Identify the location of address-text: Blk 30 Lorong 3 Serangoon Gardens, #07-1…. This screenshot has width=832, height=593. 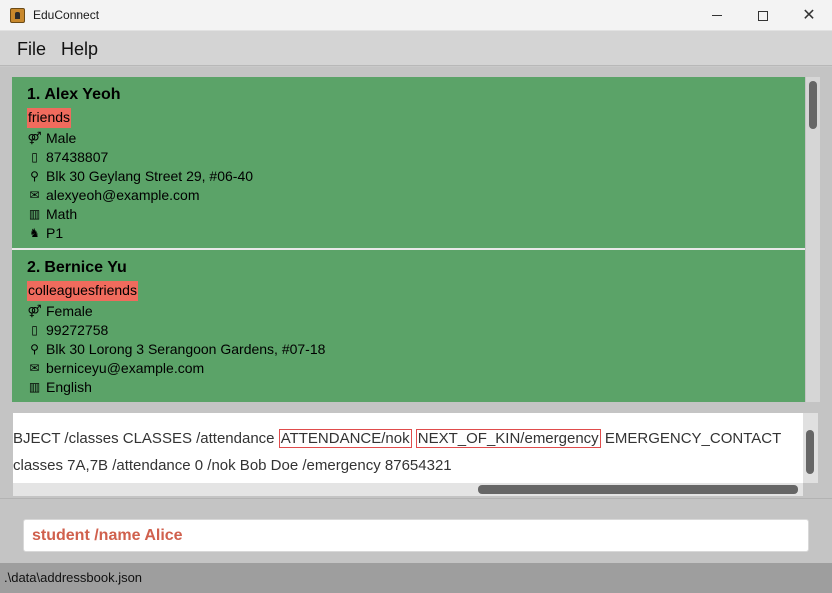
(186, 349).